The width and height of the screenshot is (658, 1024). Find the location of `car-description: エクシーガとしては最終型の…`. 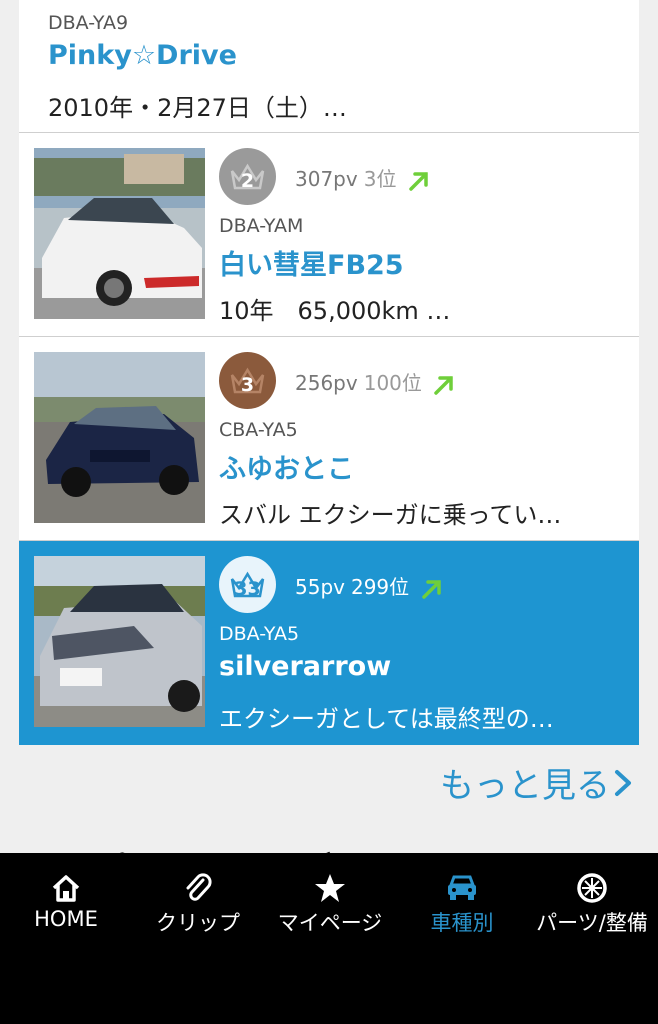

car-description: エクシーガとしては最終型の… is located at coordinates (386, 719).